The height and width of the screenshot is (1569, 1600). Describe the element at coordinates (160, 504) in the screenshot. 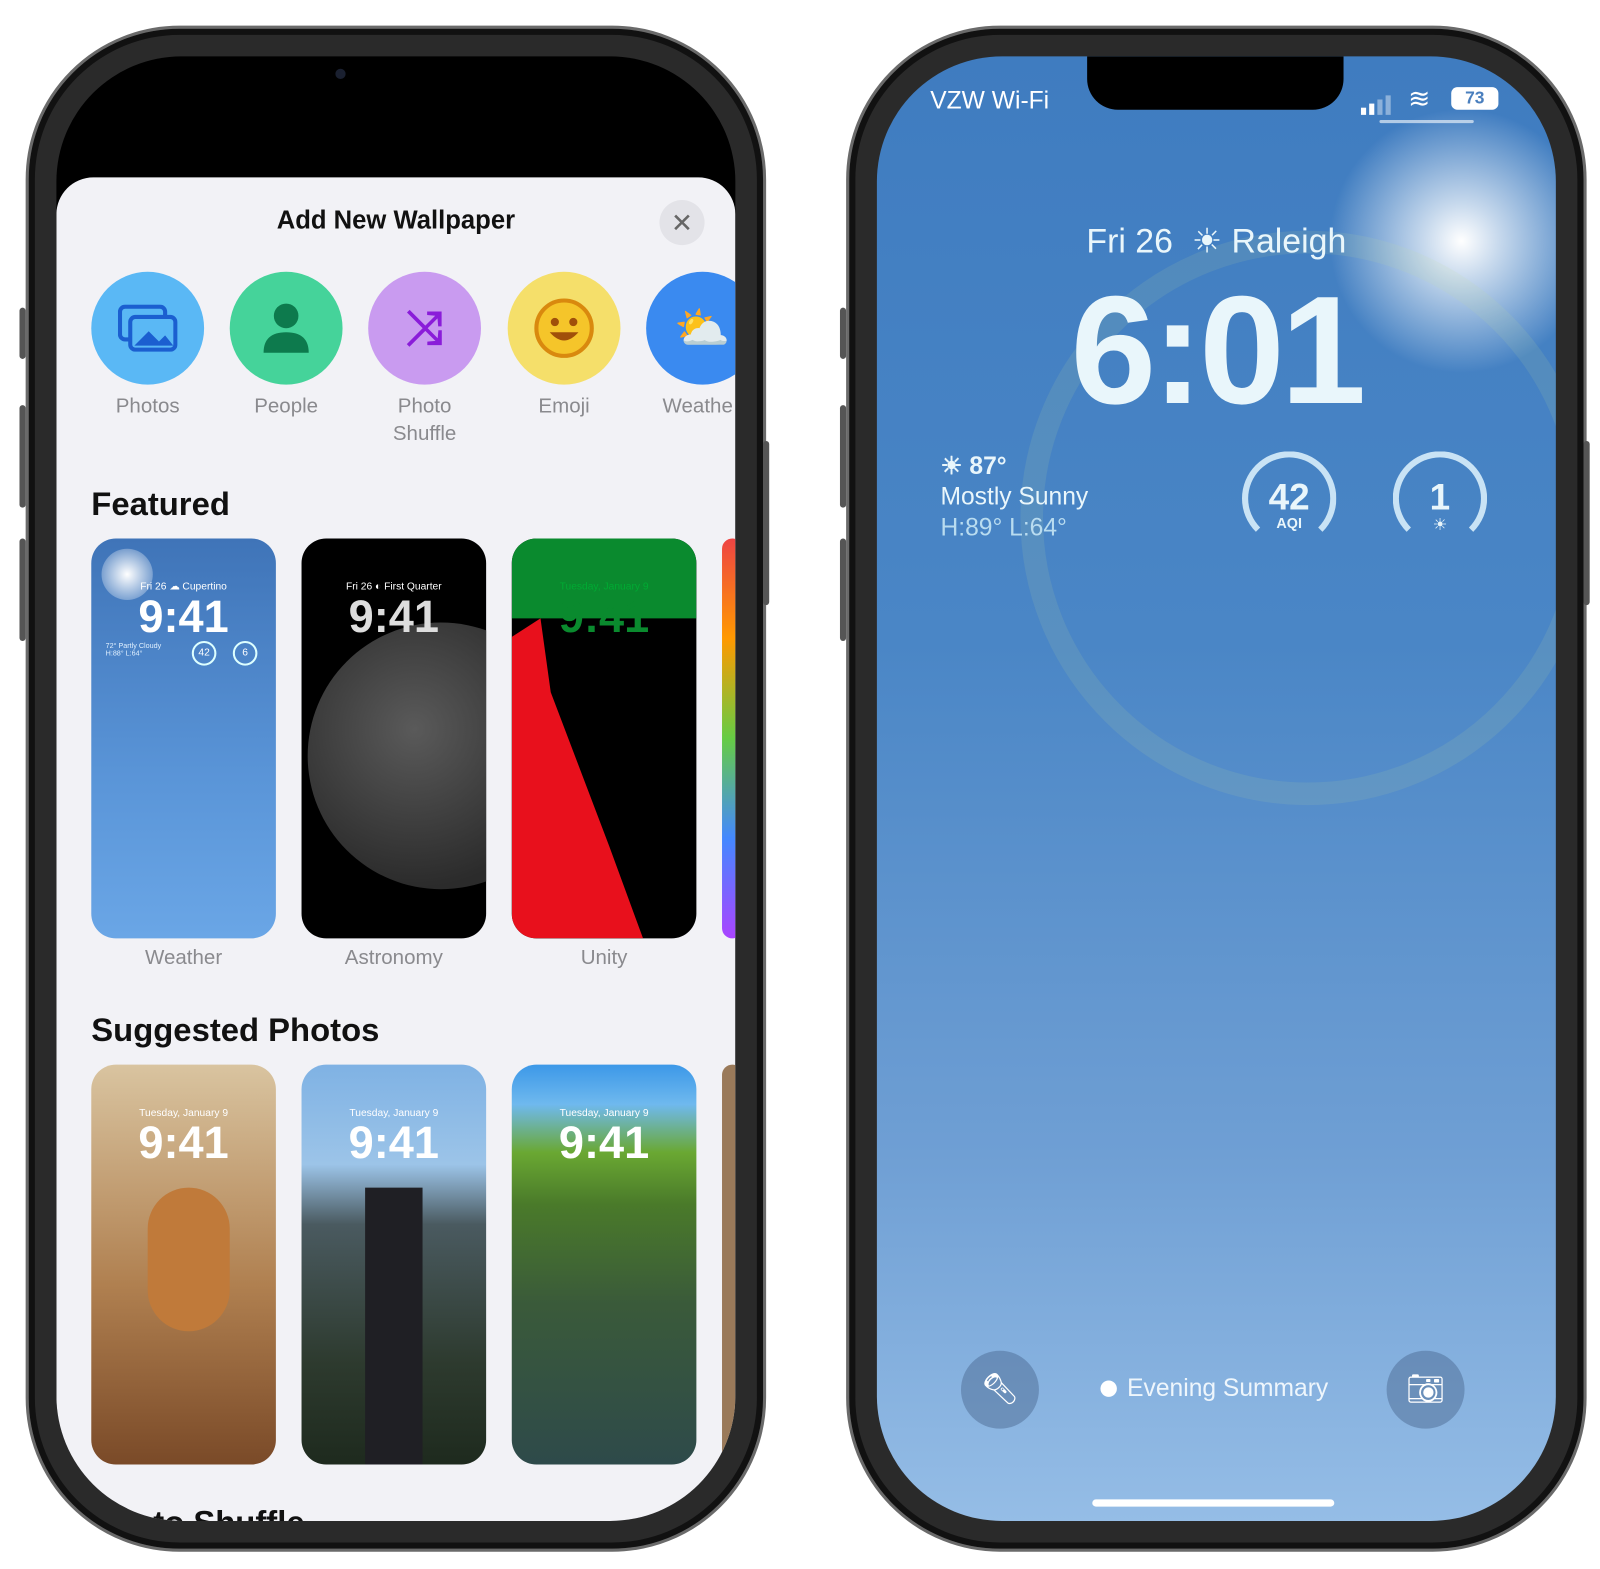

I see `featured-heading: Featured` at that location.